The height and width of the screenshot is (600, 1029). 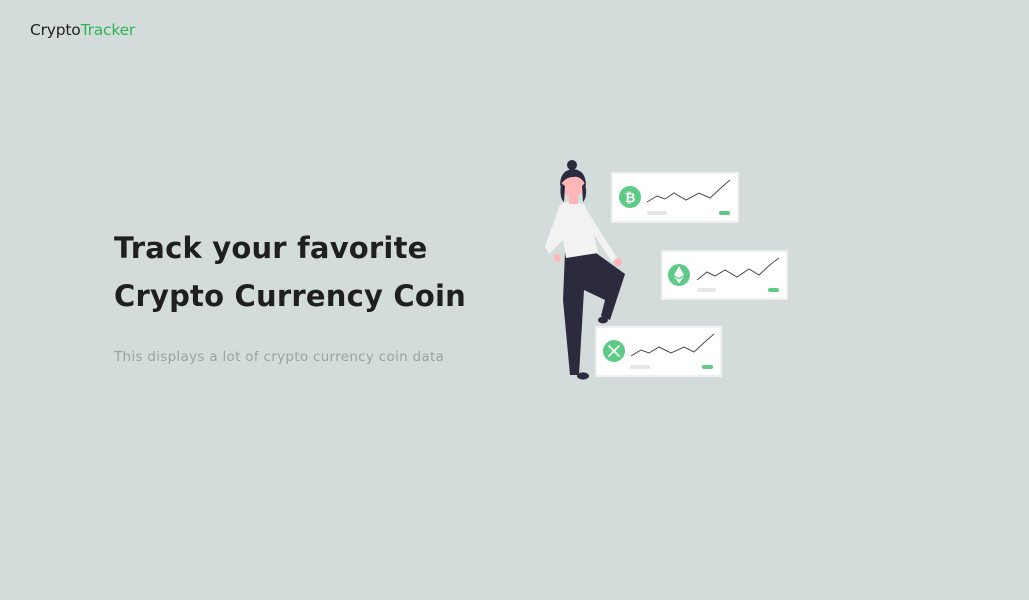 What do you see at coordinates (271, 248) in the screenshot?
I see `hero-title-line-1: Track your favorite` at bounding box center [271, 248].